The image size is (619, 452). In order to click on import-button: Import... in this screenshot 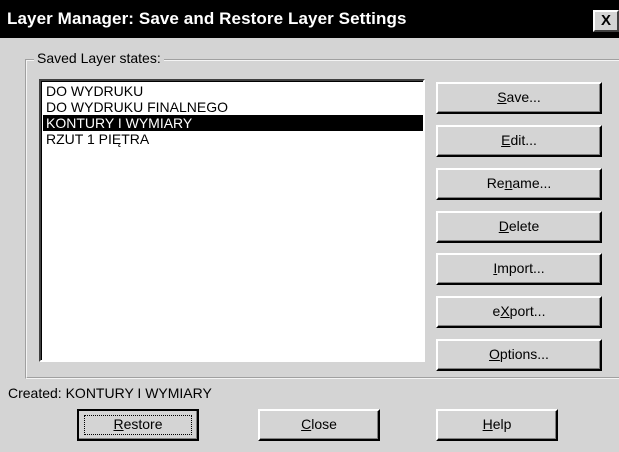, I will do `click(519, 269)`.